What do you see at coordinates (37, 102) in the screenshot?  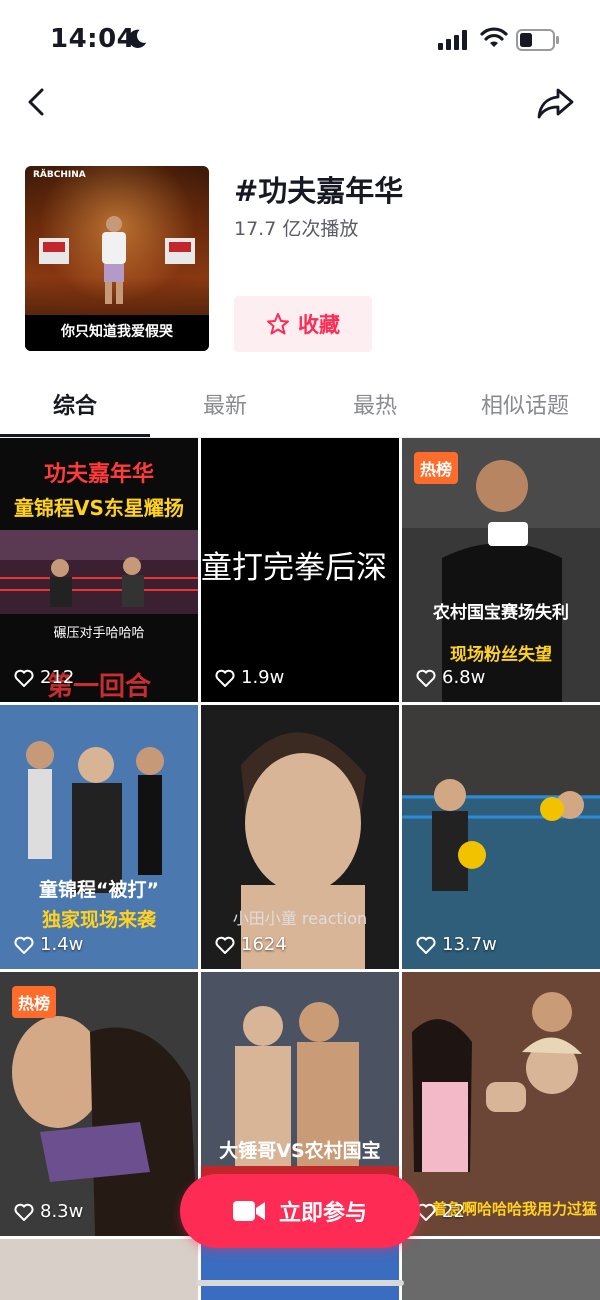 I see `back-icon` at bounding box center [37, 102].